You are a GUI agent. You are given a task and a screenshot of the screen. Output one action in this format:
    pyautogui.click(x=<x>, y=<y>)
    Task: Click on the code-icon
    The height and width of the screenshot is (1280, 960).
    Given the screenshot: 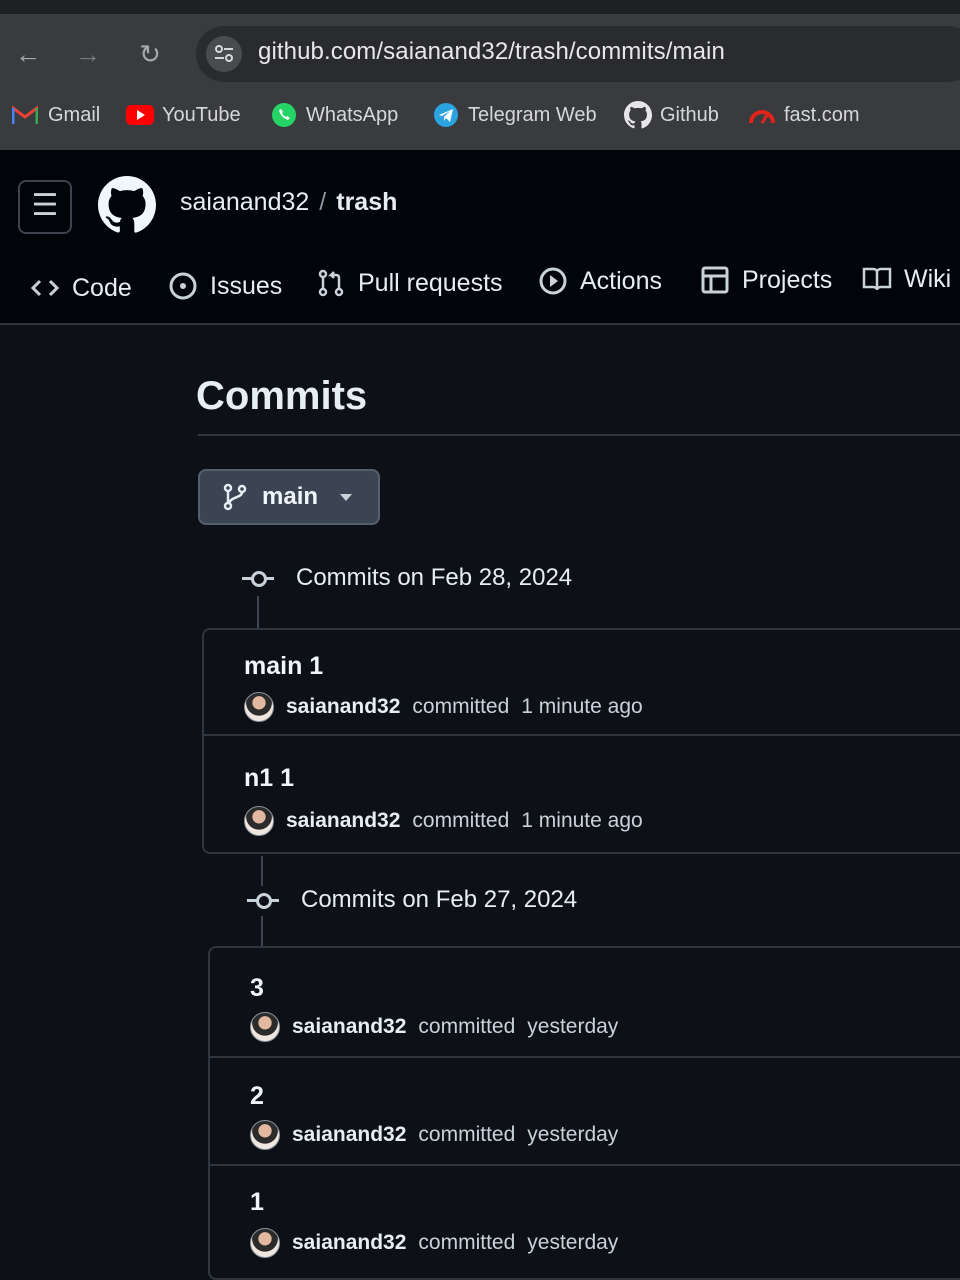 What is the action you would take?
    pyautogui.click(x=45, y=288)
    